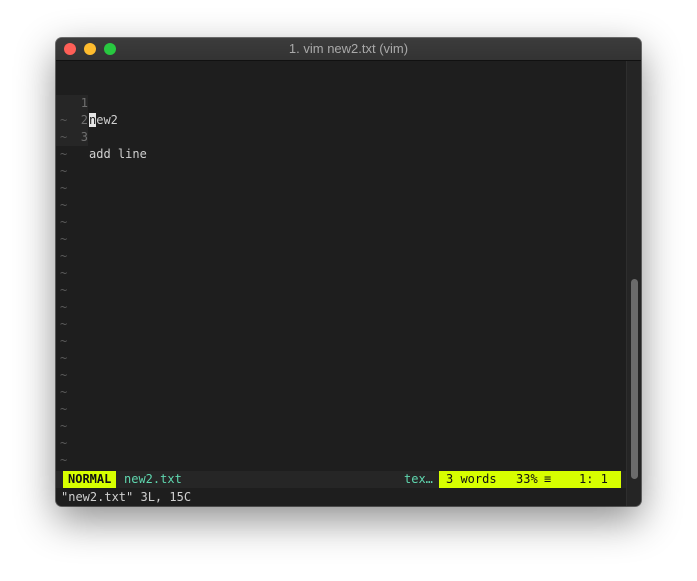 The image size is (697, 581). I want to click on command-line: "new2.txt" 3L, 15C, so click(341, 497).